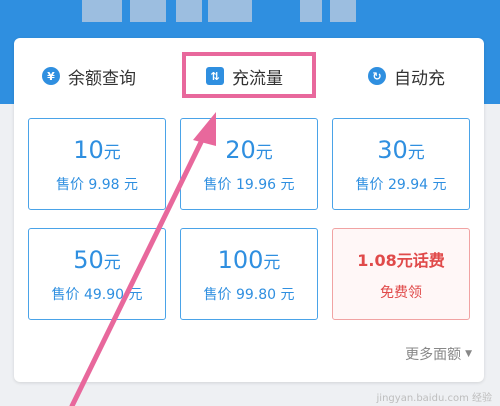 The image size is (500, 406). I want to click on watermark: jingyan.baidu.com 经验, so click(434, 398).